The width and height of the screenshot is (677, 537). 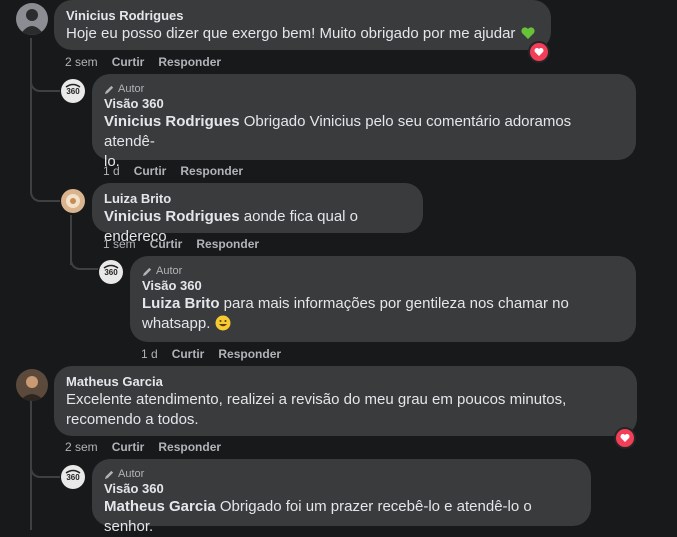 What do you see at coordinates (119, 244) in the screenshot?
I see `comment-time: 1 sem` at bounding box center [119, 244].